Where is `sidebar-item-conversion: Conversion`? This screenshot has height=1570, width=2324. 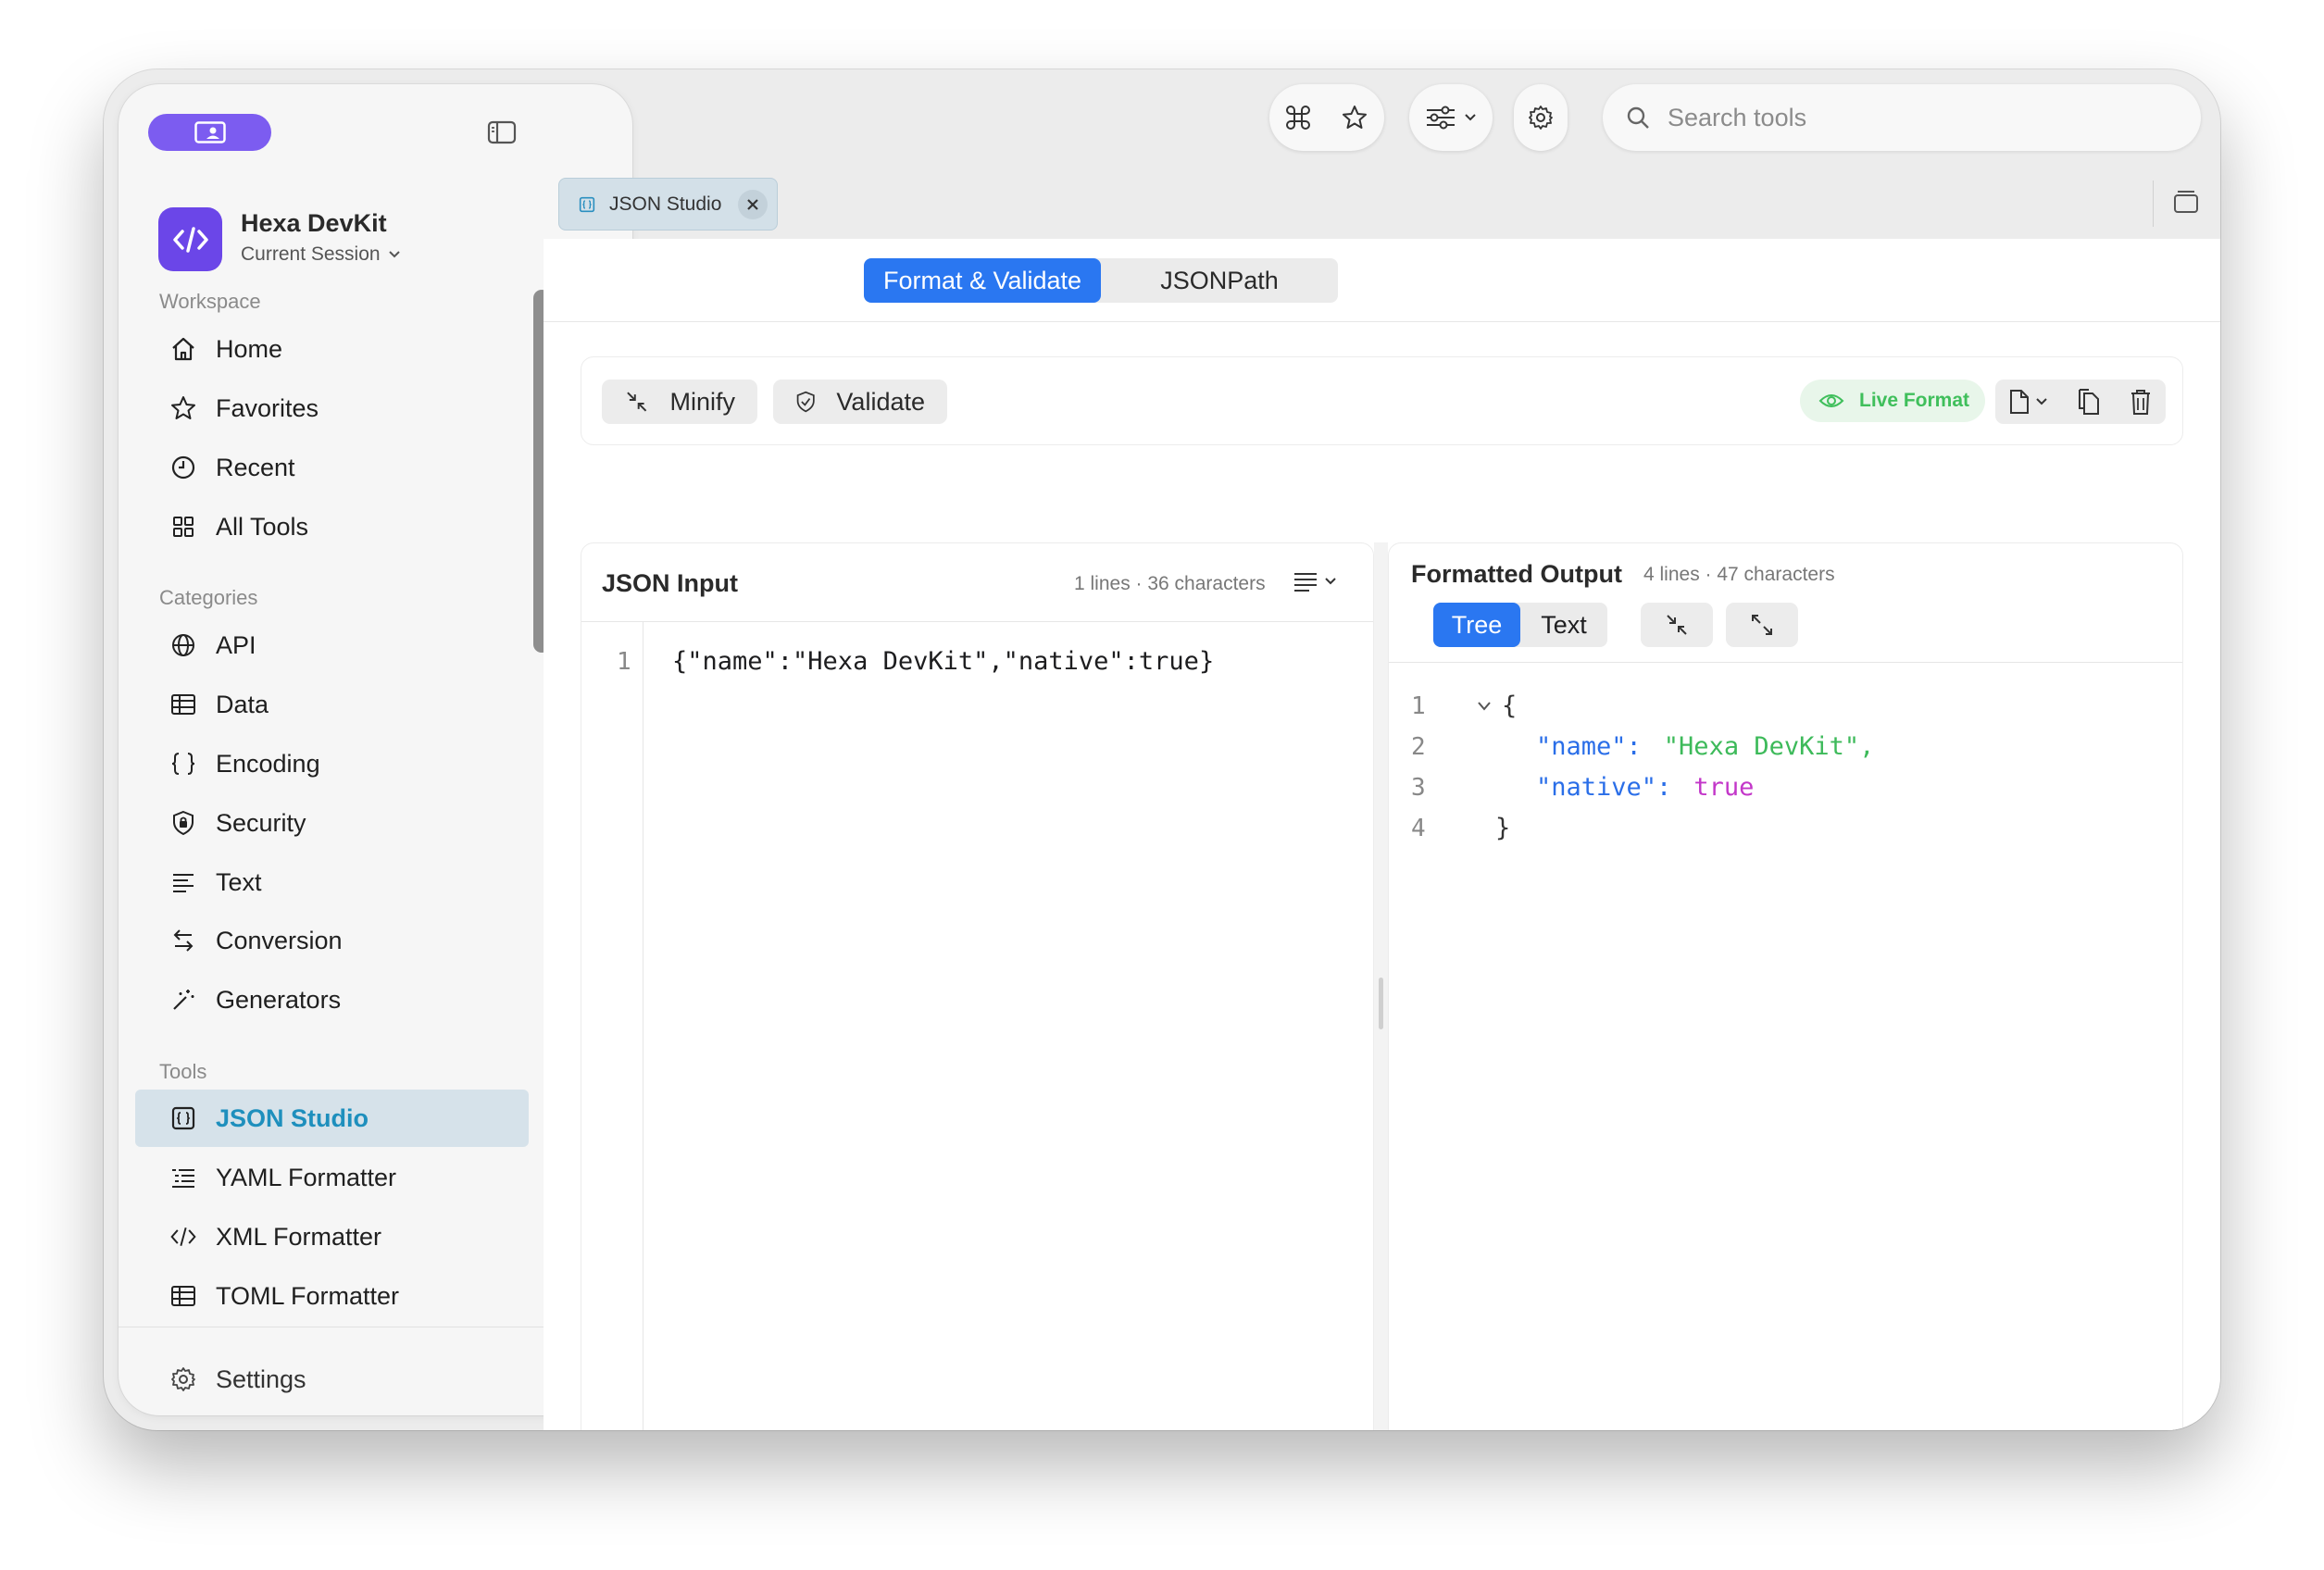 sidebar-item-conversion: Conversion is located at coordinates (332, 940).